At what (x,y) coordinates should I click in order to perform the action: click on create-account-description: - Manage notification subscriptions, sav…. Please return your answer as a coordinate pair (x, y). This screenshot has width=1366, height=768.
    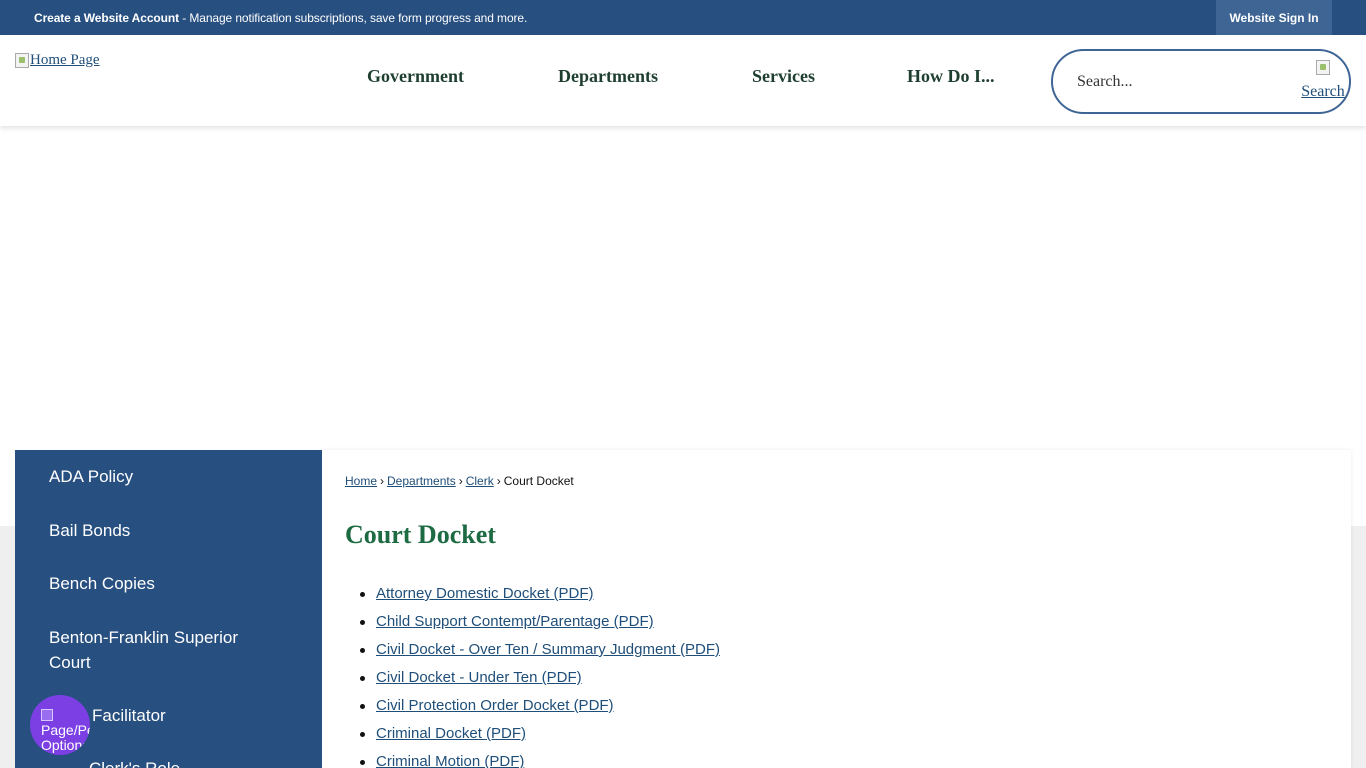
    Looking at the image, I should click on (353, 18).